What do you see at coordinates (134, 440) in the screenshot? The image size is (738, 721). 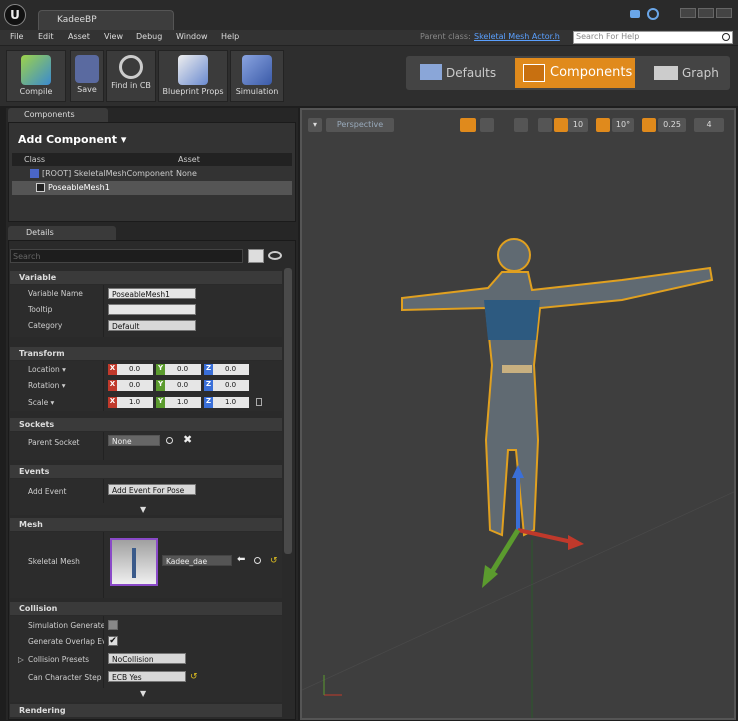 I see `parent-socket-field: None` at bounding box center [134, 440].